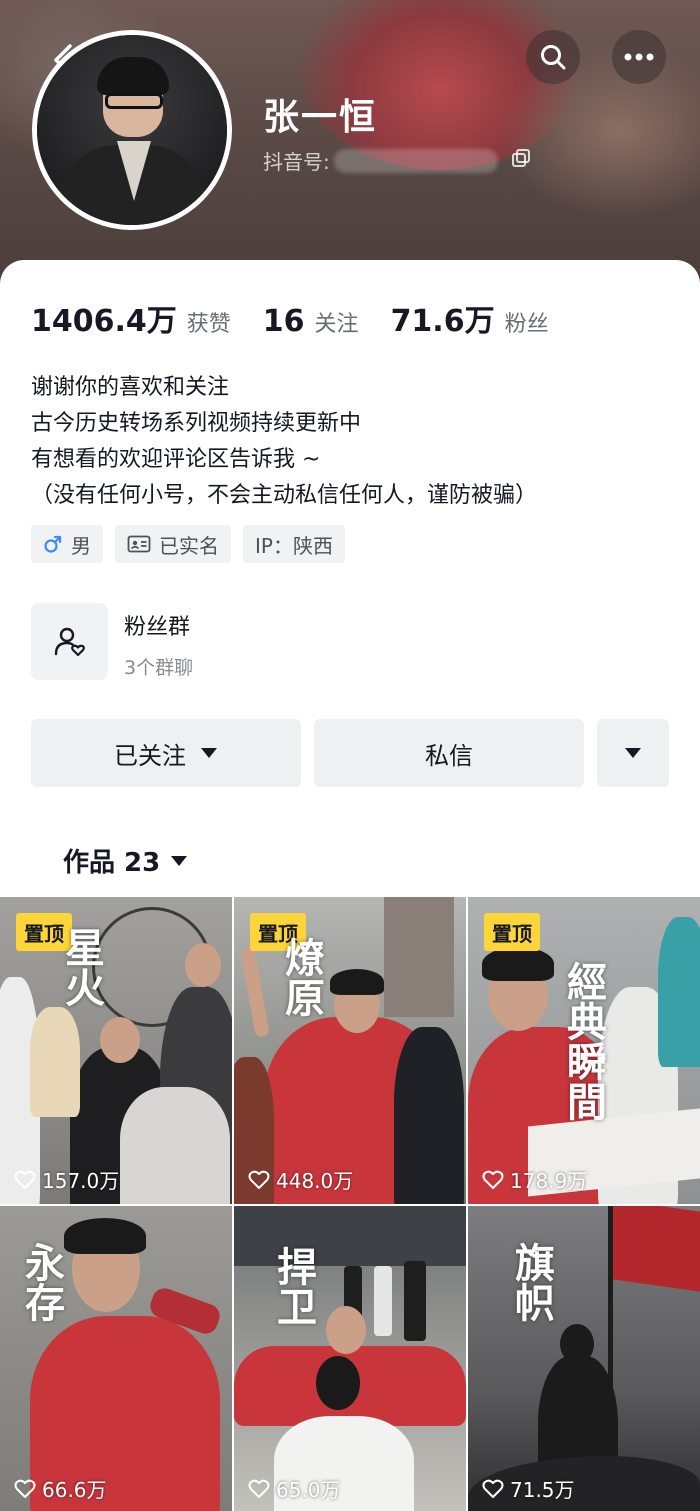 Image resolution: width=700 pixels, height=1511 pixels. What do you see at coordinates (584, 1358) in the screenshot?
I see `video-thumbnail: 旗帜 71.5万` at bounding box center [584, 1358].